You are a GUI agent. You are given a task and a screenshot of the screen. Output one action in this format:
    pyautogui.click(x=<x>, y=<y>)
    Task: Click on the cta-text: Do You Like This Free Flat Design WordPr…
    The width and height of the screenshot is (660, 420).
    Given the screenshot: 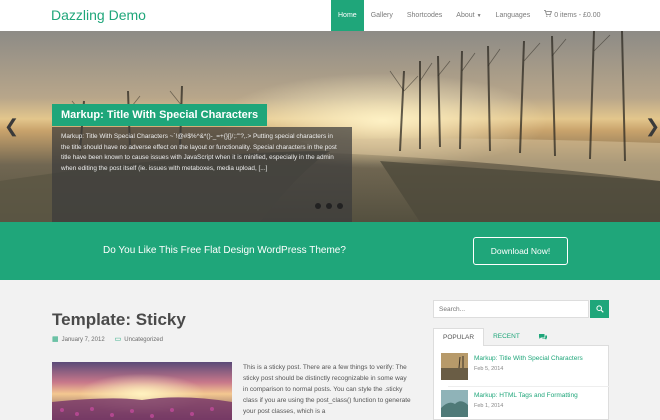 What is the action you would take?
    pyautogui.click(x=224, y=250)
    